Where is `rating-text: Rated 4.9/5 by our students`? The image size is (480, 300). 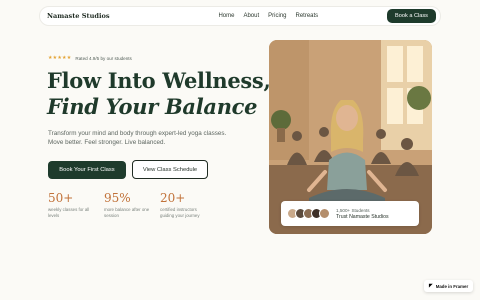 rating-text: Rated 4.9/5 by our students is located at coordinates (103, 58).